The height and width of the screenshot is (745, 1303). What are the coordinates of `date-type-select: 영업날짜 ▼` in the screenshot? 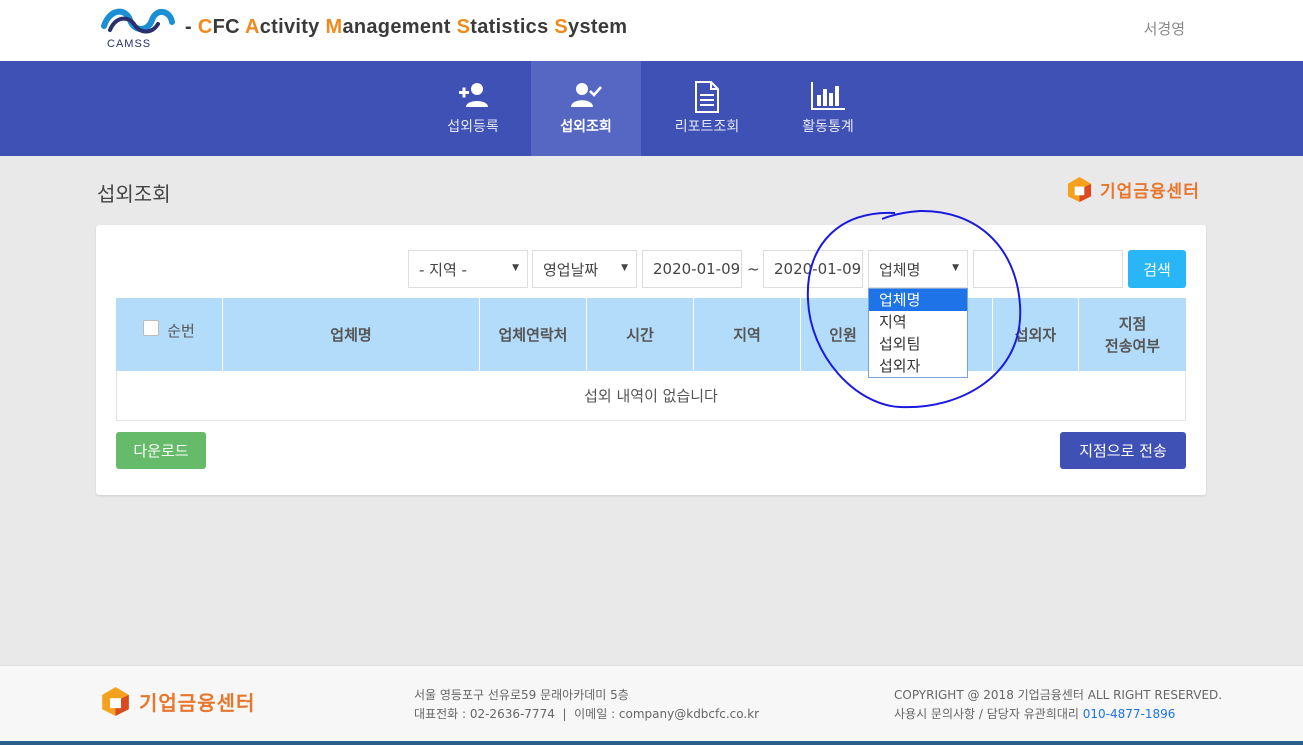 It's located at (584, 269).